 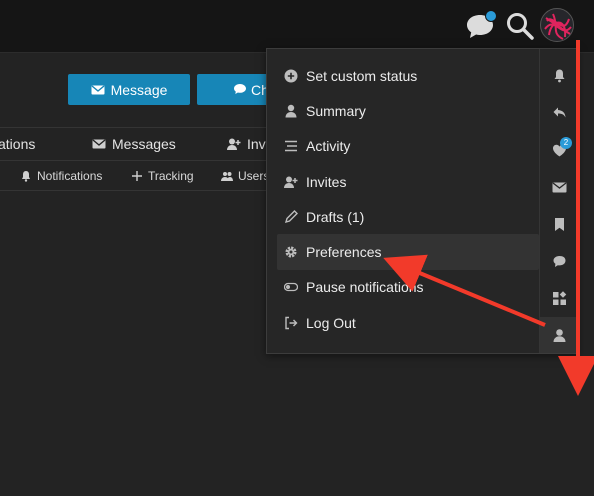 What do you see at coordinates (408, 110) in the screenshot?
I see `menu-item-summary: Summary` at bounding box center [408, 110].